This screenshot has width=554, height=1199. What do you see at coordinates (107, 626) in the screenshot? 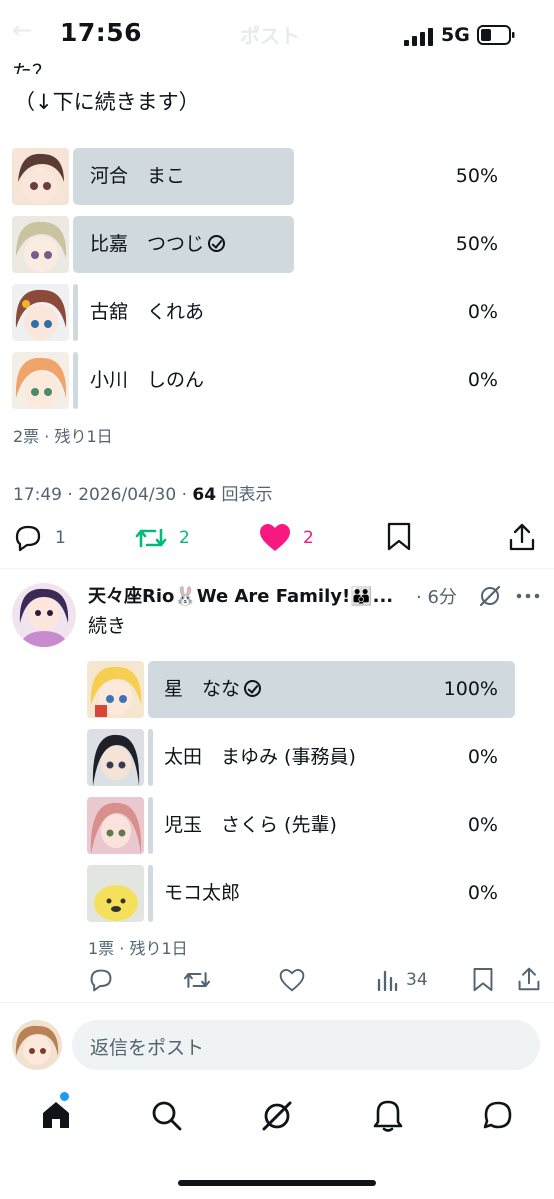
I see `post-text: 続き` at bounding box center [107, 626].